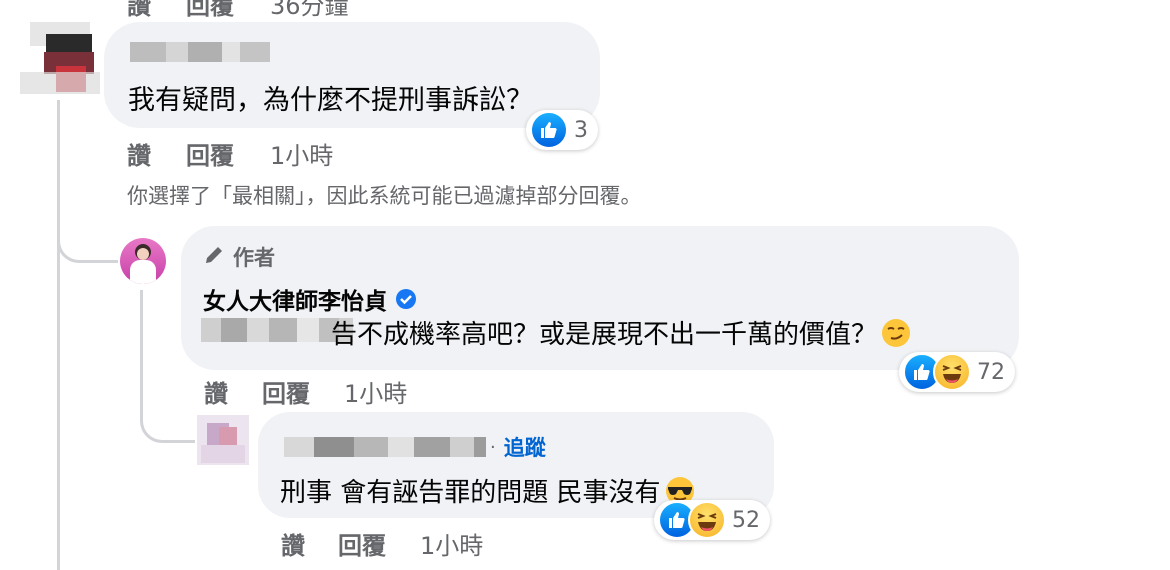 This screenshot has width=1170, height=570. Describe the element at coordinates (604, 335) in the screenshot. I see `author-comment-text: 告不成機率高吧？或是展現不出一千萬的價值？` at that location.